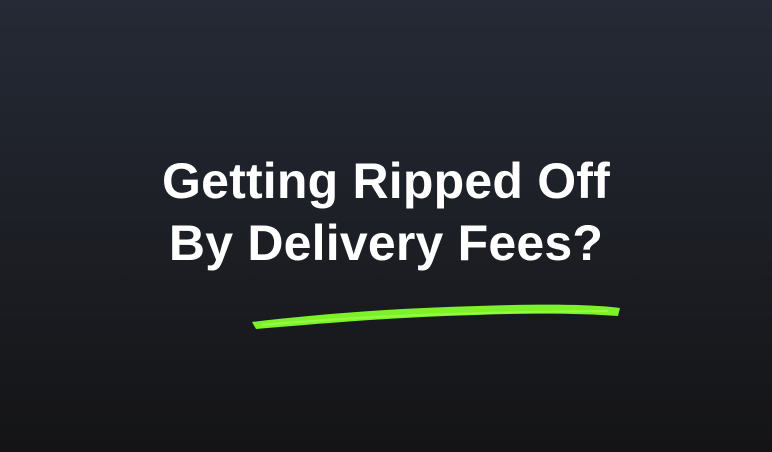 This screenshot has height=452, width=772. Describe the element at coordinates (386, 181) in the screenshot. I see `headline-line-1: Getting Ripped Off` at that location.